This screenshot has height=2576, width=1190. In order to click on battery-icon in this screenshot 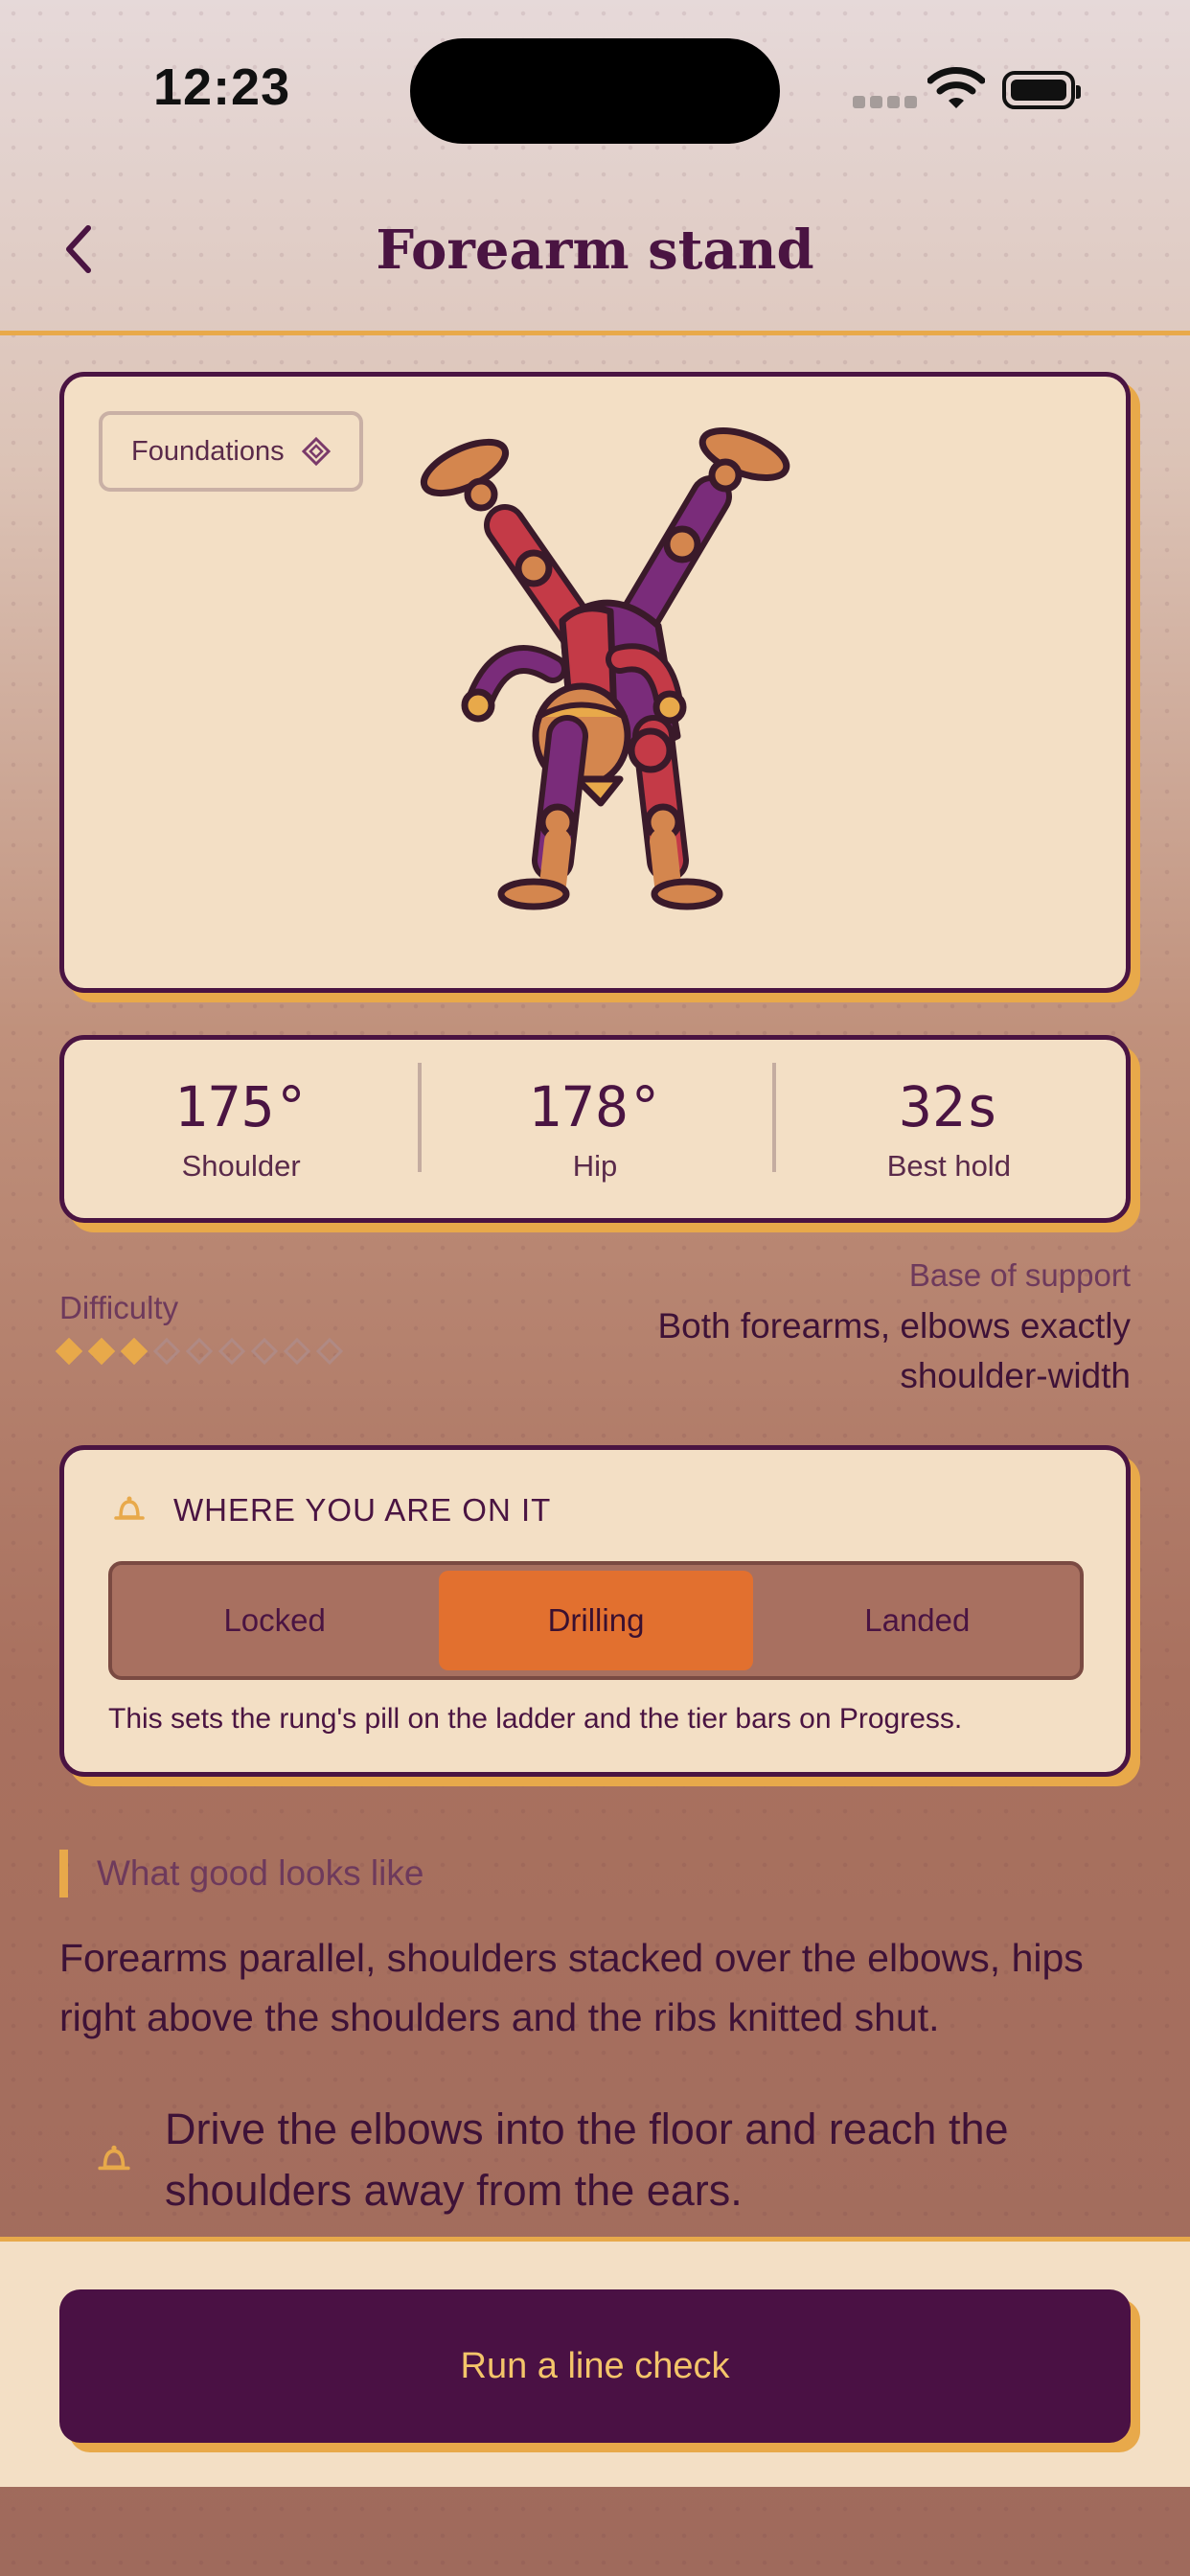, I will do `click(1041, 90)`.